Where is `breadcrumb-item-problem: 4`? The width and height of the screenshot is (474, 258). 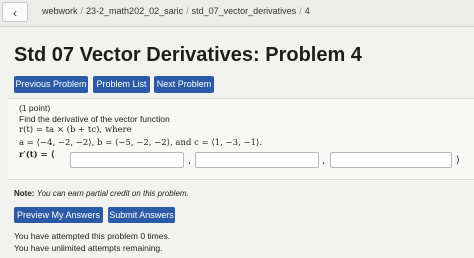
breadcrumb-item-problem: 4 is located at coordinates (307, 11).